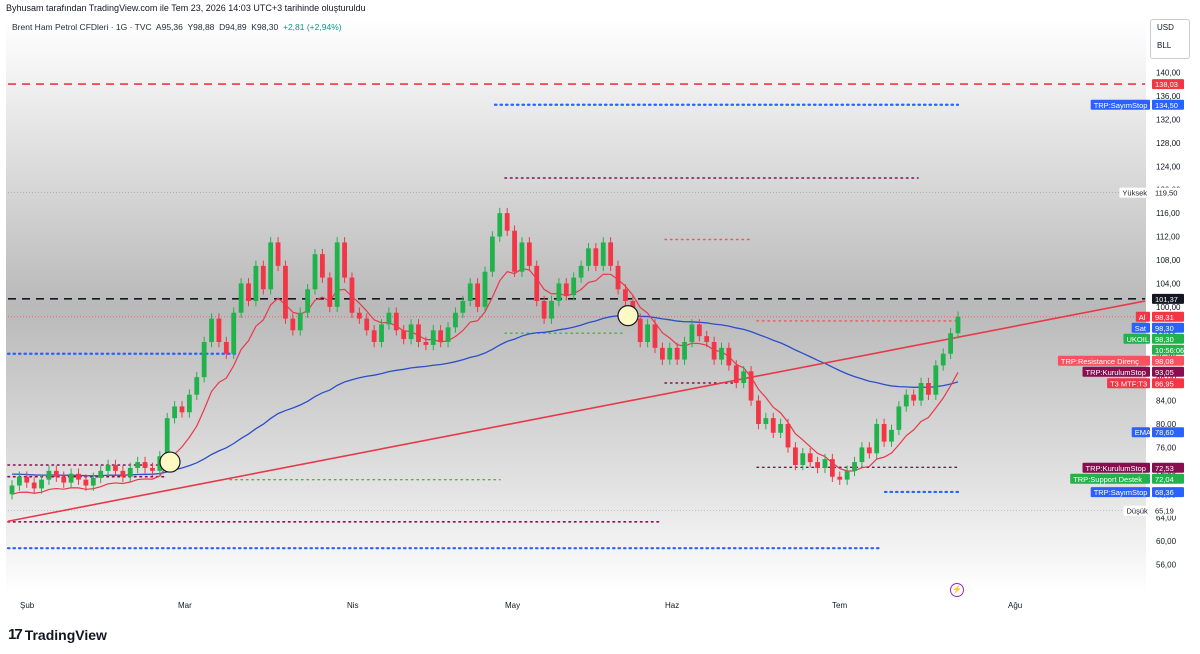 The height and width of the screenshot is (654, 1200). I want to click on x-tick-label: Tem, so click(839, 605).